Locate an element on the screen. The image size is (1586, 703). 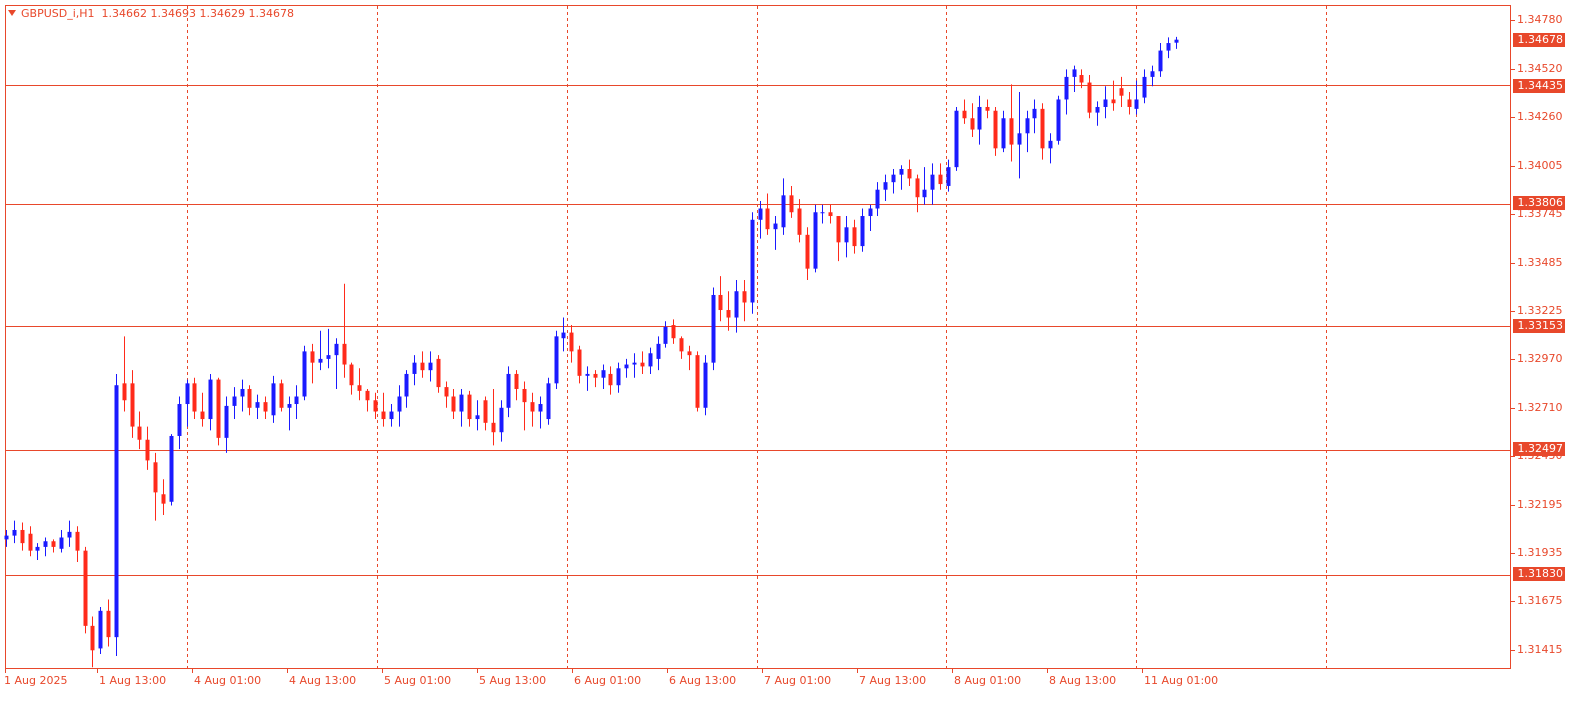
price-tick-label: 1.34520 is located at coordinates (1540, 68).